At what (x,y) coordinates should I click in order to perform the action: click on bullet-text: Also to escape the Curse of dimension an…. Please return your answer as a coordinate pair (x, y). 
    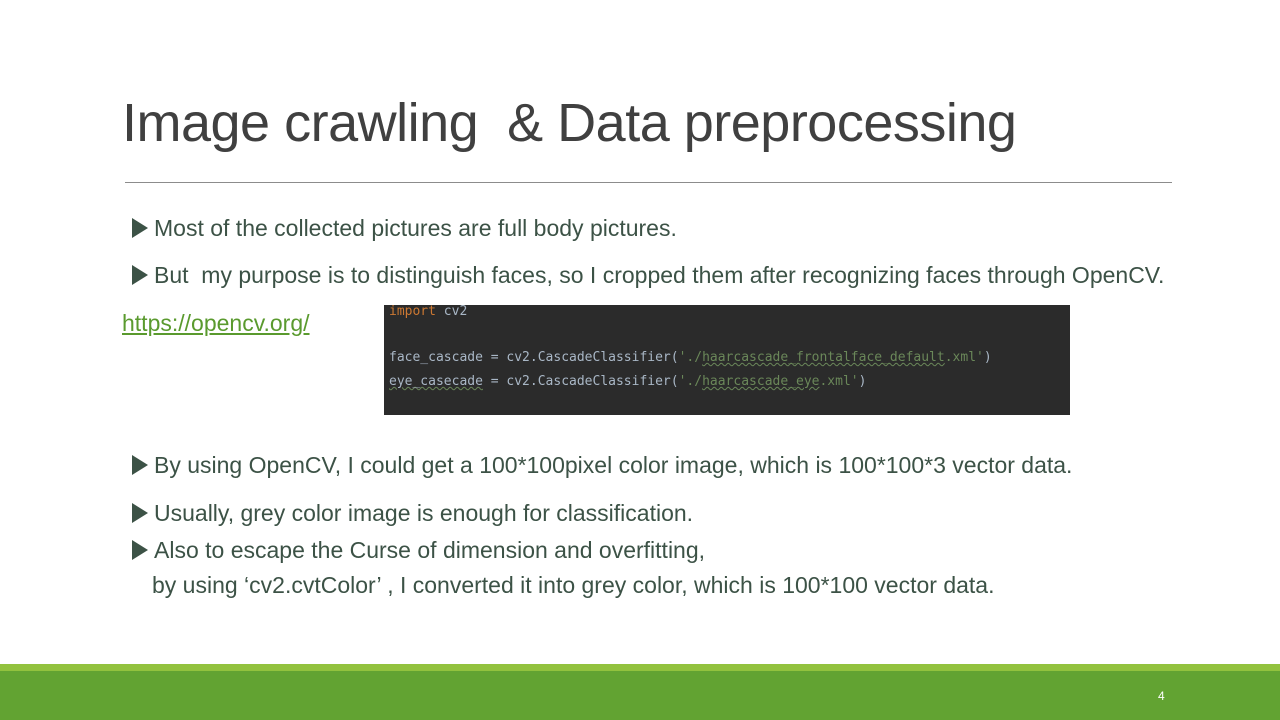
    Looking at the image, I should click on (430, 550).